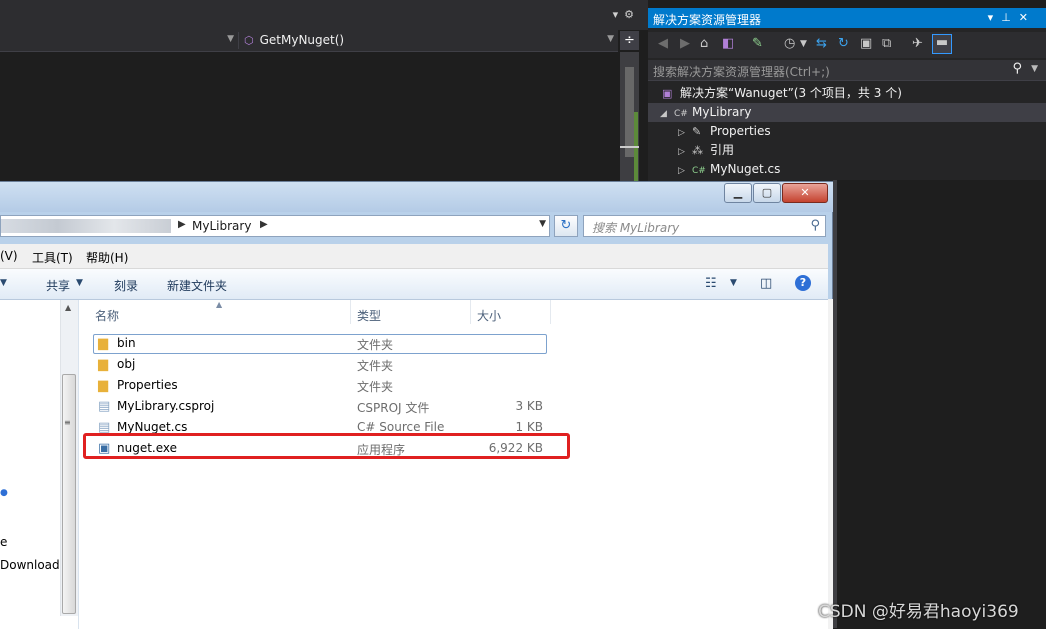 The height and width of the screenshot is (629, 1046). Describe the element at coordinates (939, 404) in the screenshot. I see `vs-background-strip` at that location.